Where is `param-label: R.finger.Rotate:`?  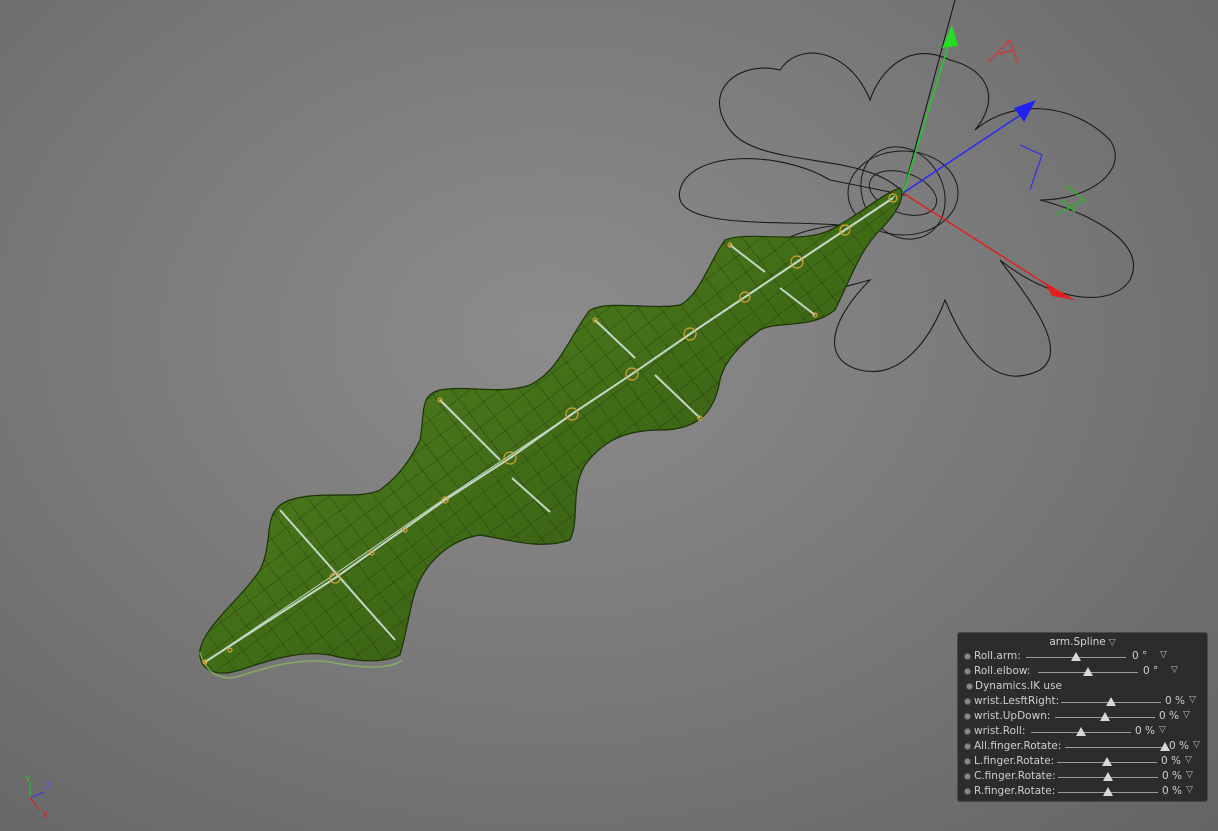 param-label: R.finger.Rotate: is located at coordinates (1015, 791).